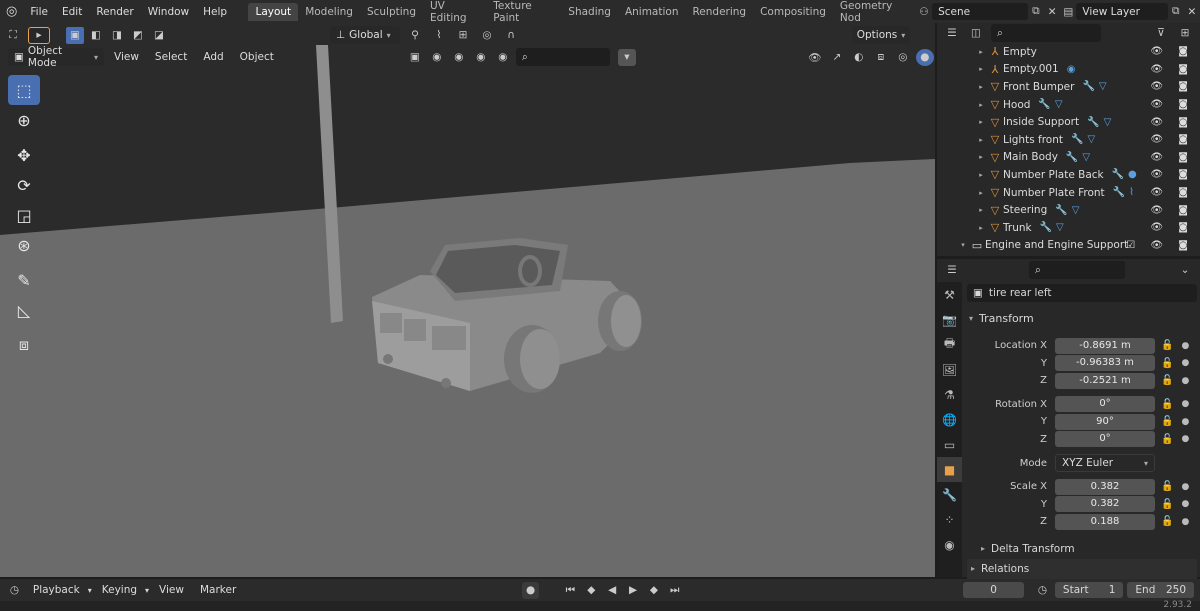 This screenshot has width=1200, height=611. Describe the element at coordinates (1082, 318) in the screenshot. I see `transform-panel-header: ▾ Transform` at that location.